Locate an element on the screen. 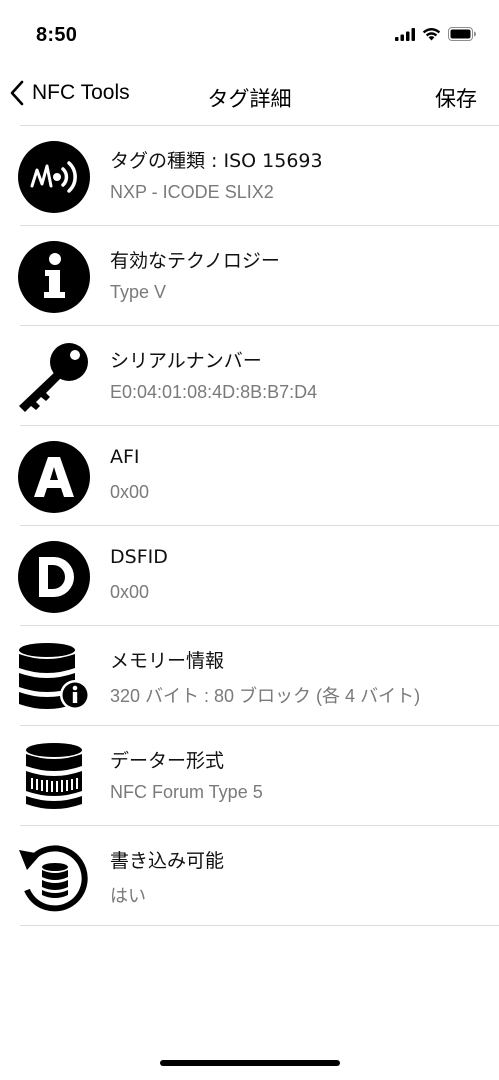 This screenshot has height=1080, width=499. letter-a-icon is located at coordinates (54, 477).